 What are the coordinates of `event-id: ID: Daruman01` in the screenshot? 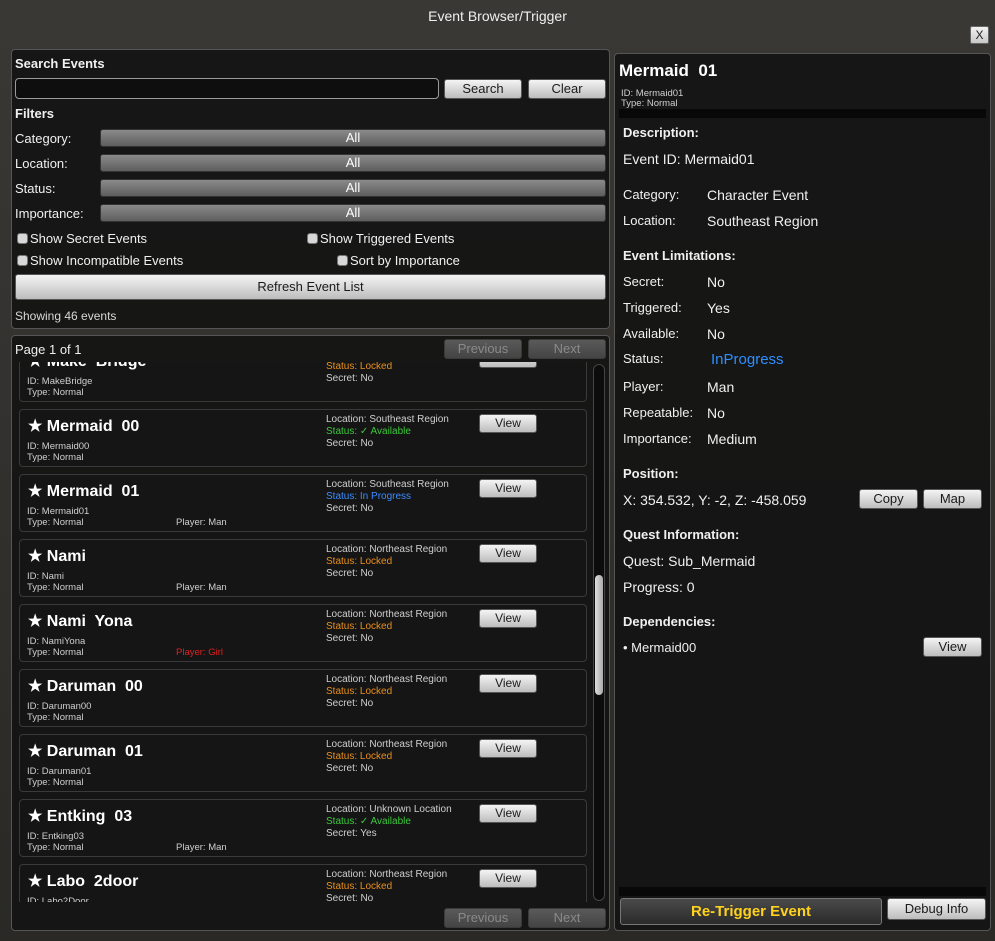 It's located at (59, 771).